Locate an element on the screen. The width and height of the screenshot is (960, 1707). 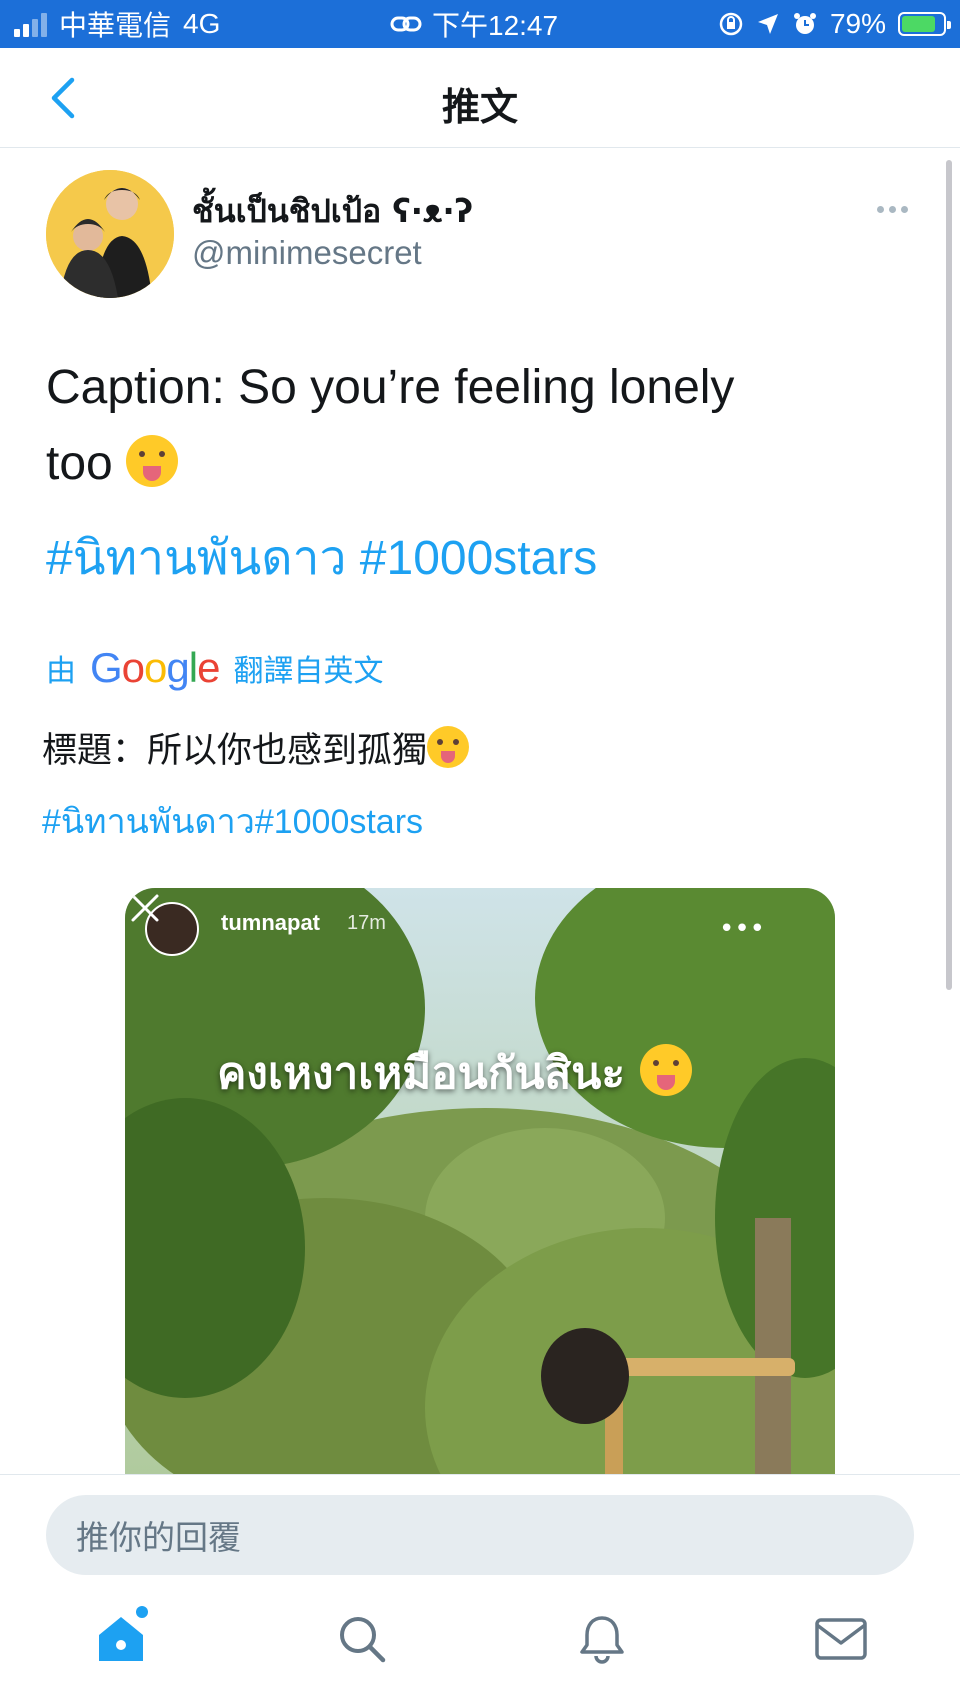
home-icon is located at coordinates (121, 1639).